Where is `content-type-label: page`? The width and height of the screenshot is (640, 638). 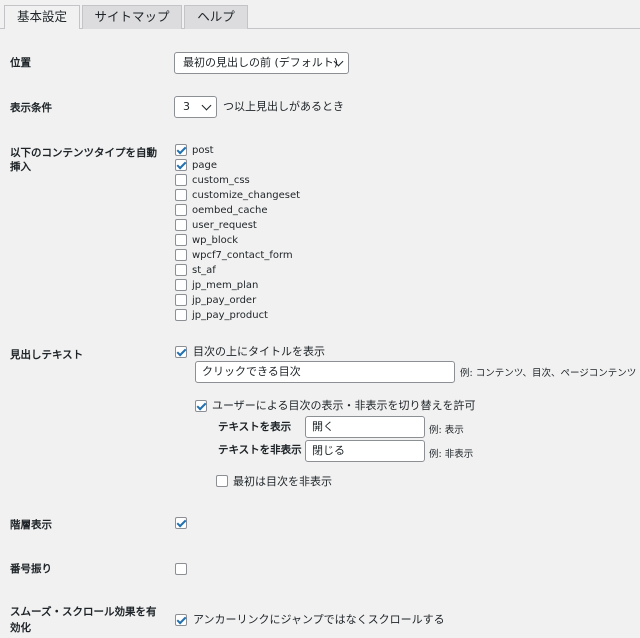
content-type-label: page is located at coordinates (204, 165).